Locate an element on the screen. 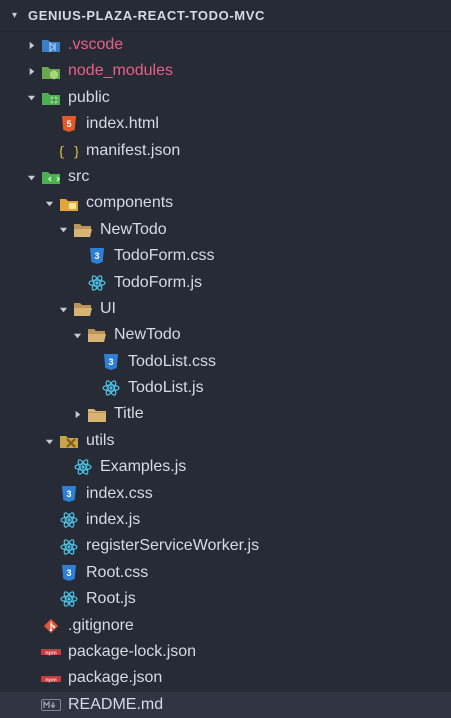 Image resolution: width=451 pixels, height=718 pixels. tree-item-vscode-folder: .vscode is located at coordinates (225, 45).